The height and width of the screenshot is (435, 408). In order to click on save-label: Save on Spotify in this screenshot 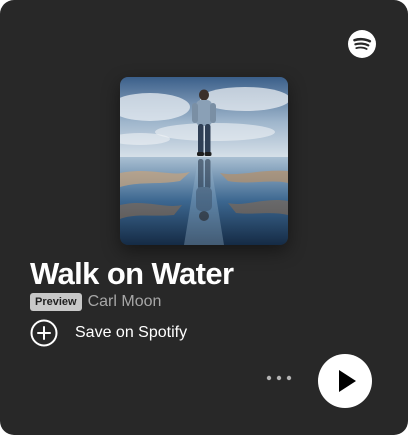, I will do `click(131, 332)`.